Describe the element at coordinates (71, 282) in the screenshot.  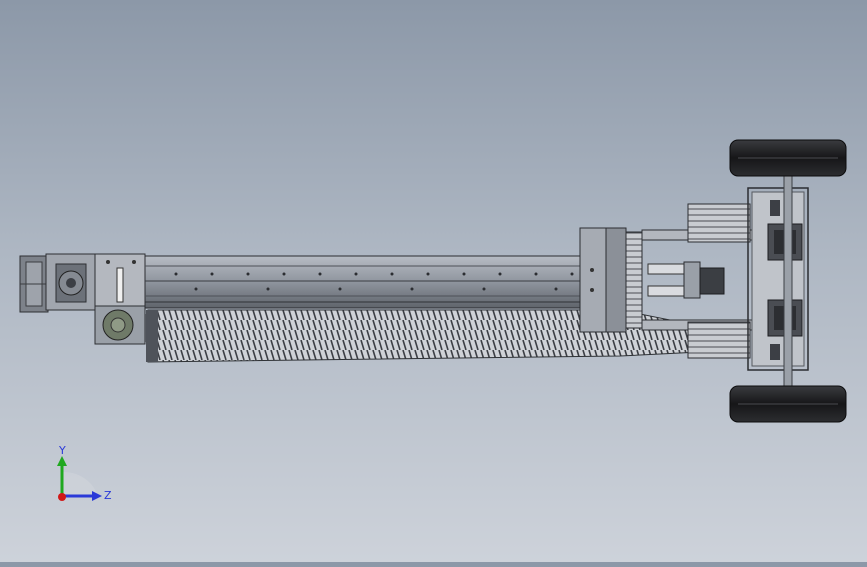
I see `coupling-housing` at that location.